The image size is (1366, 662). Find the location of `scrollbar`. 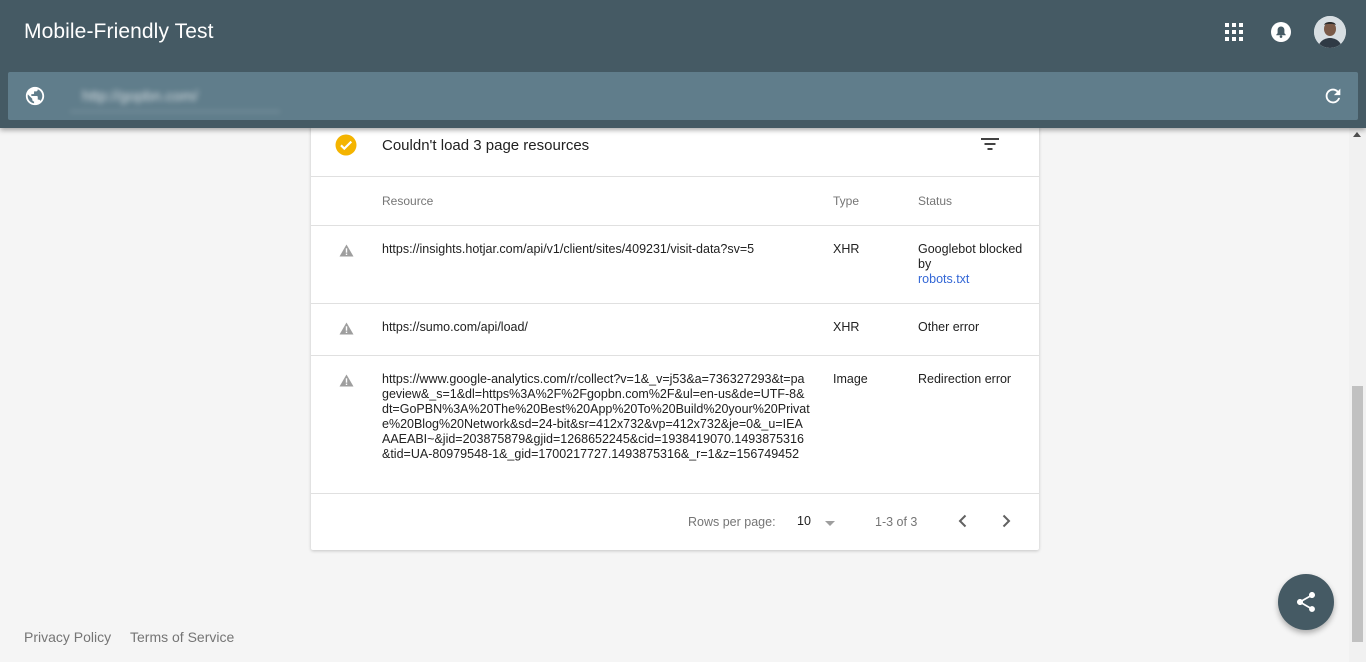

scrollbar is located at coordinates (1357, 395).